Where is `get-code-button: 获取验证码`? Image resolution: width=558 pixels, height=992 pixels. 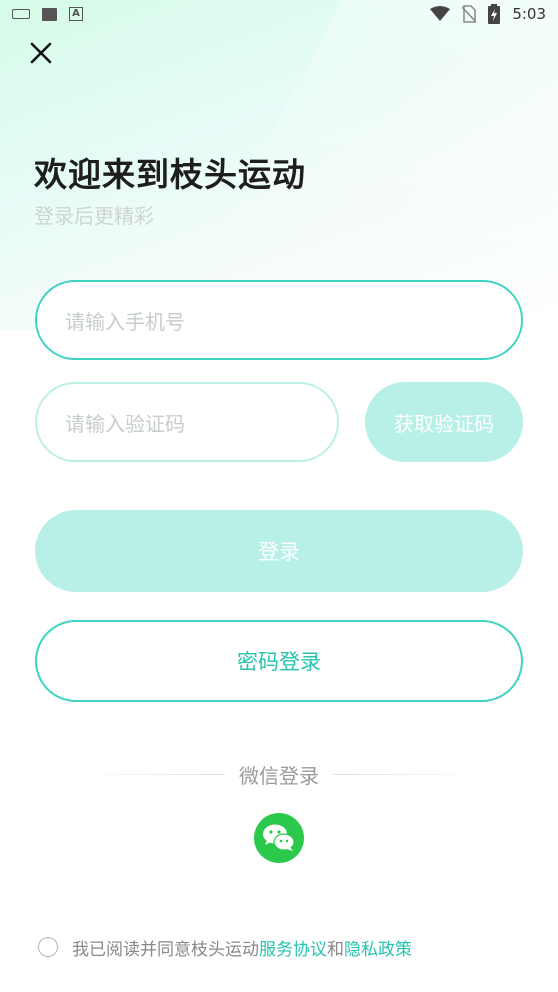 get-code-button: 获取验证码 is located at coordinates (444, 422).